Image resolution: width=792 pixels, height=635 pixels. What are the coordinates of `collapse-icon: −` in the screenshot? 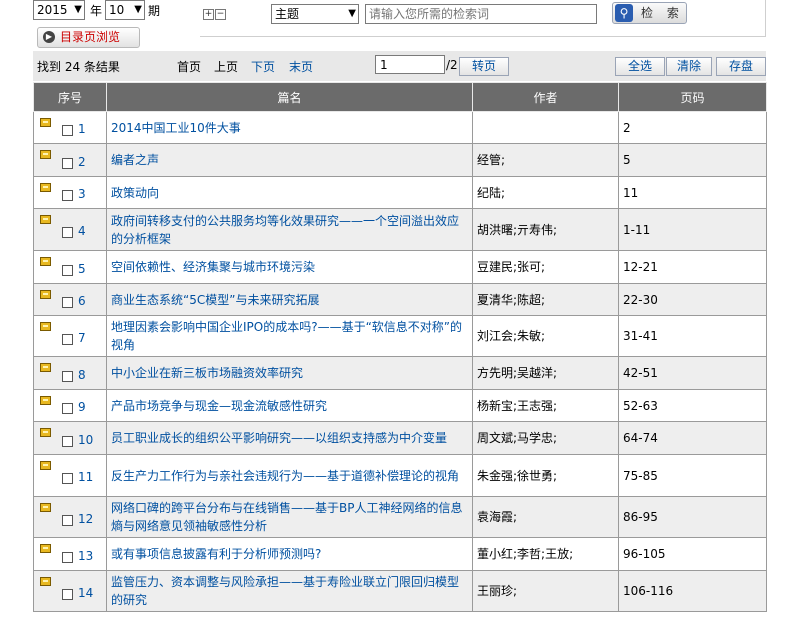 It's located at (220, 14).